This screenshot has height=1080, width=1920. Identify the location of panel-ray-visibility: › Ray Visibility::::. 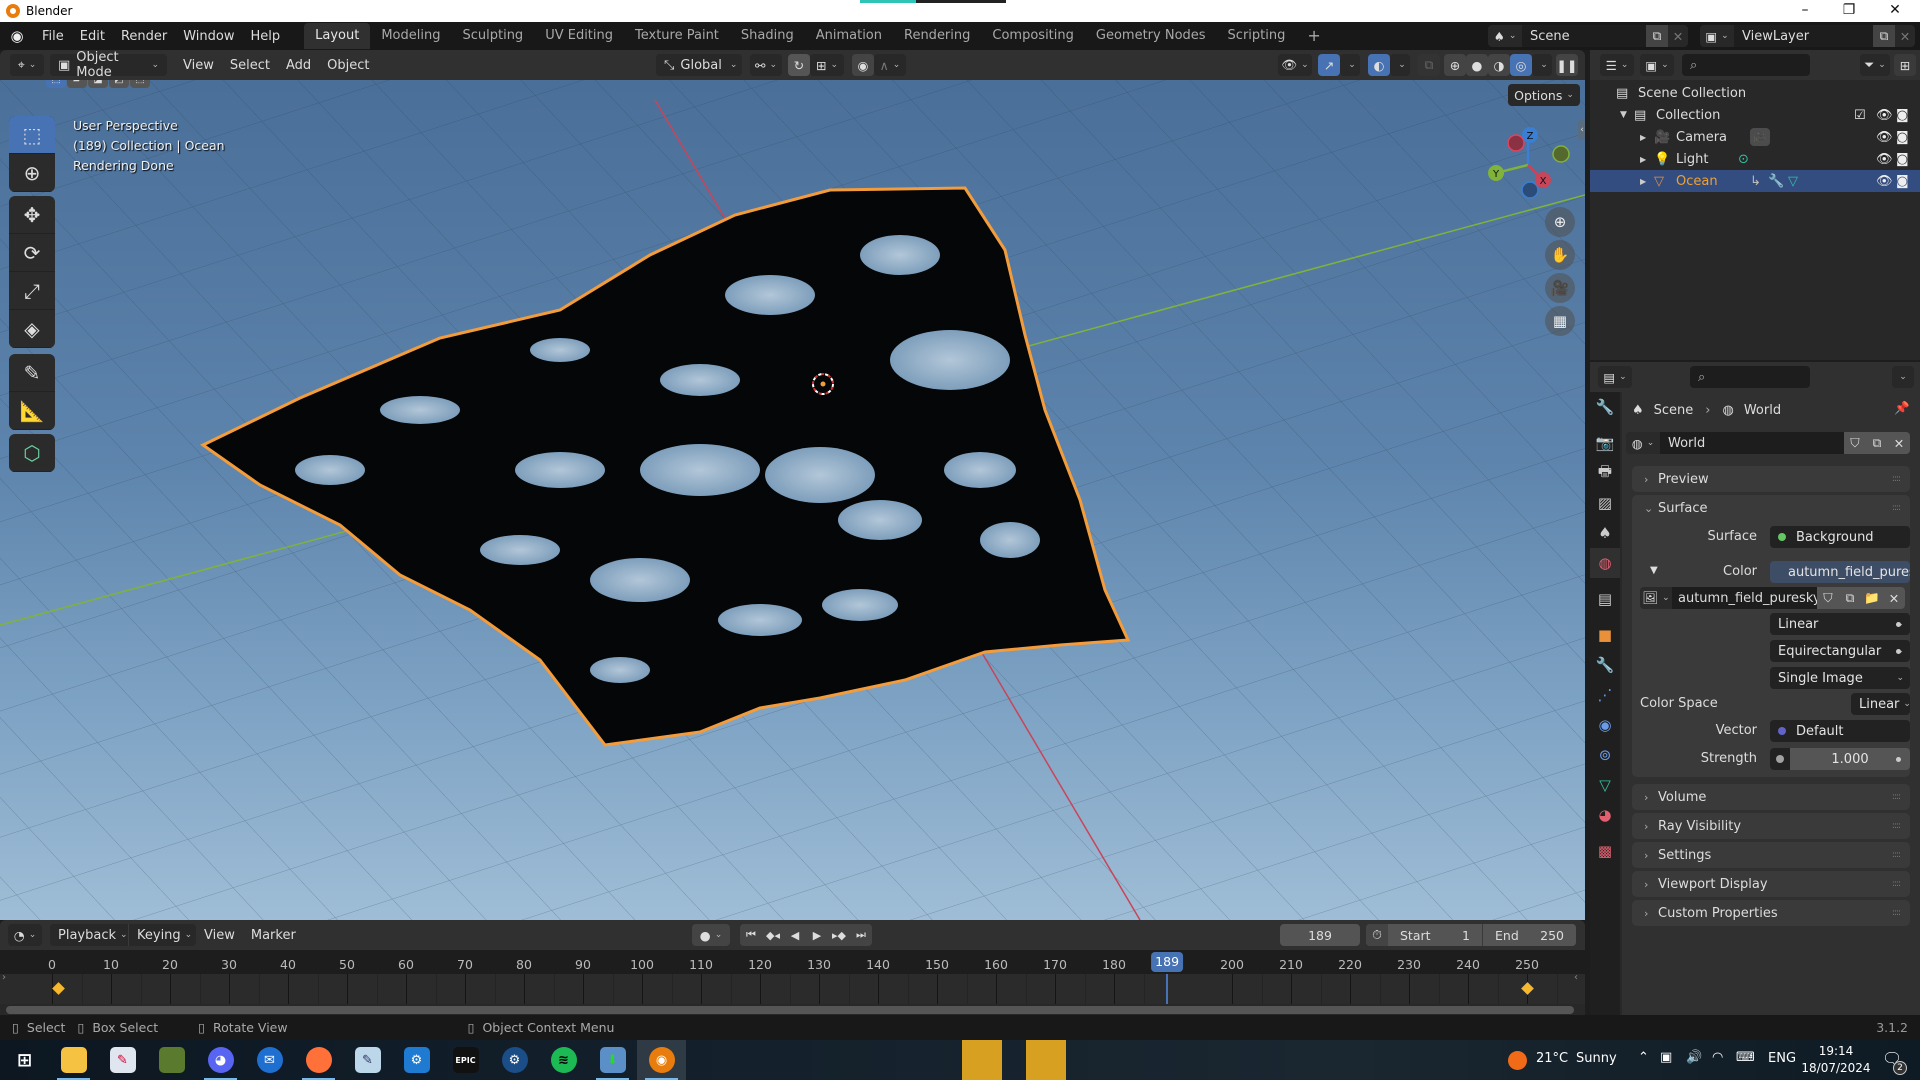
(1771, 826).